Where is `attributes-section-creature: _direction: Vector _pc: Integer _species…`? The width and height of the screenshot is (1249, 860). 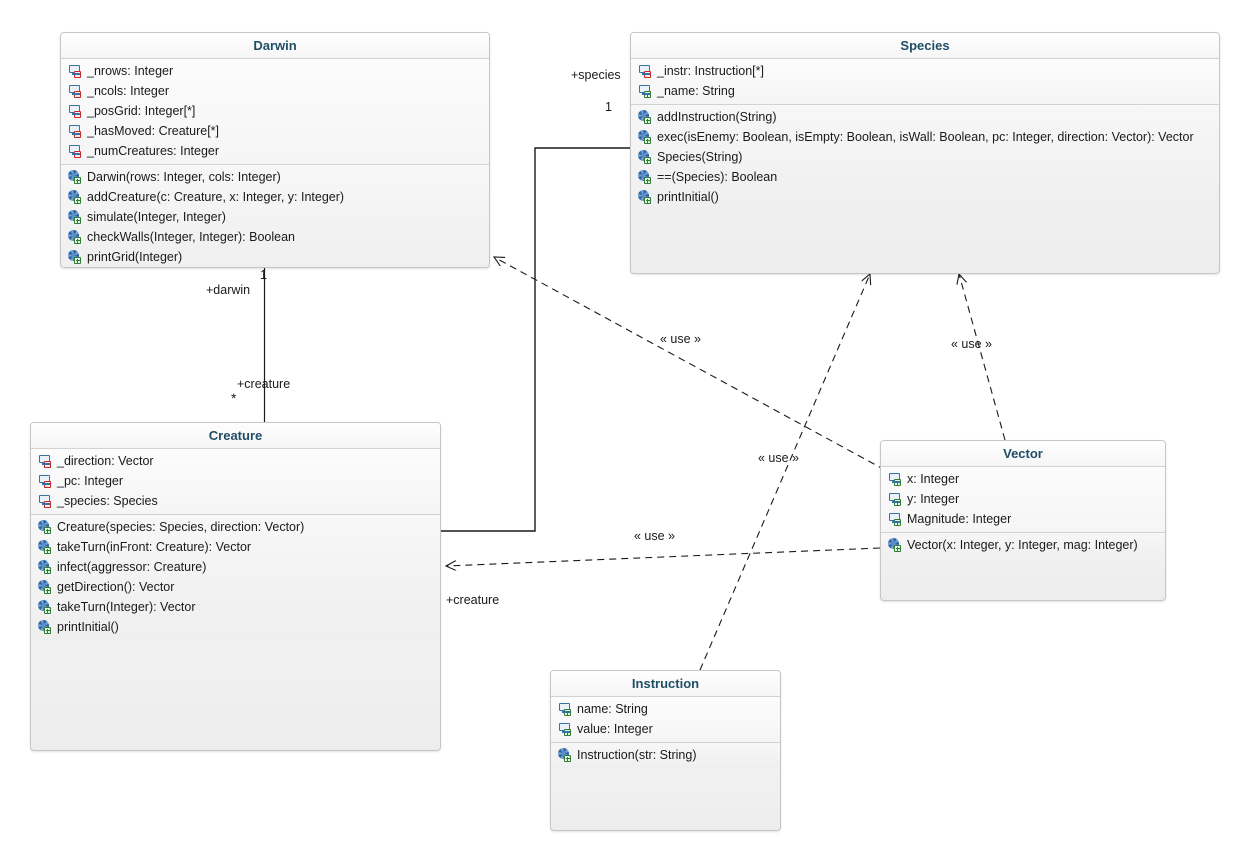 attributes-section-creature: _direction: Vector _pc: Integer _species… is located at coordinates (235, 482).